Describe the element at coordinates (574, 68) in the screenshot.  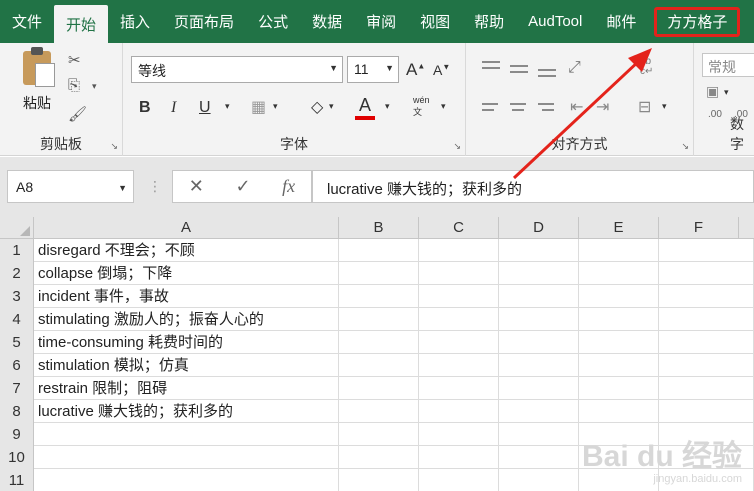
I see `orientation-icon: ⤢` at that location.